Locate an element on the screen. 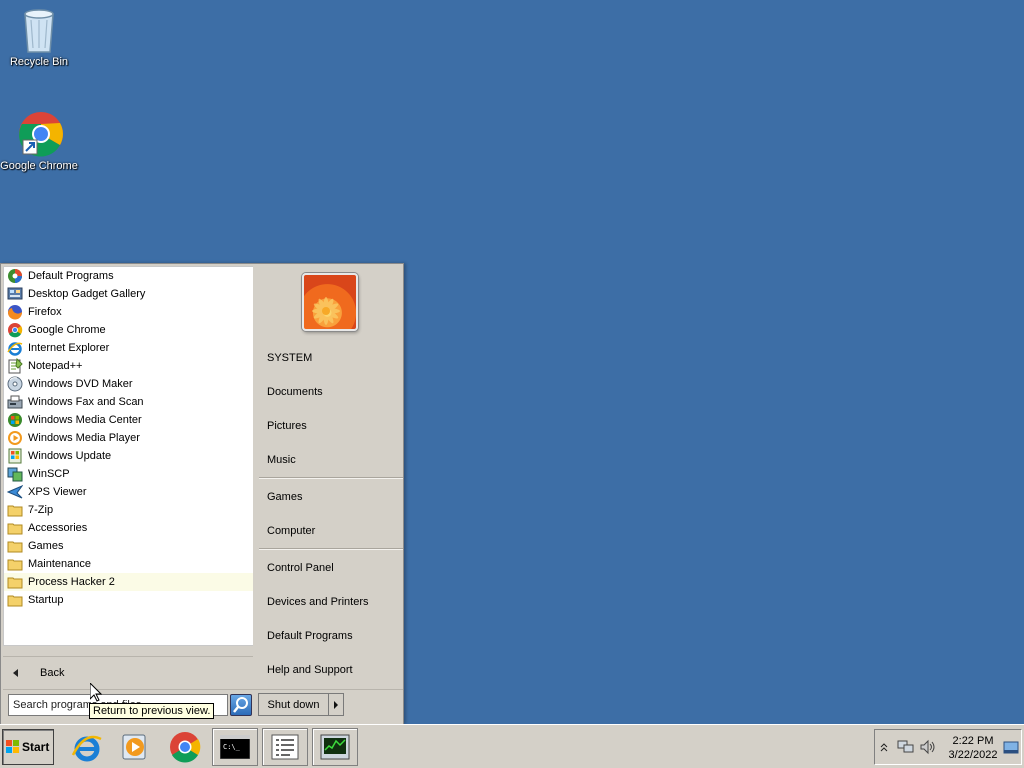 The image size is (1024, 768). program-label: Maintenance is located at coordinates (59, 564).